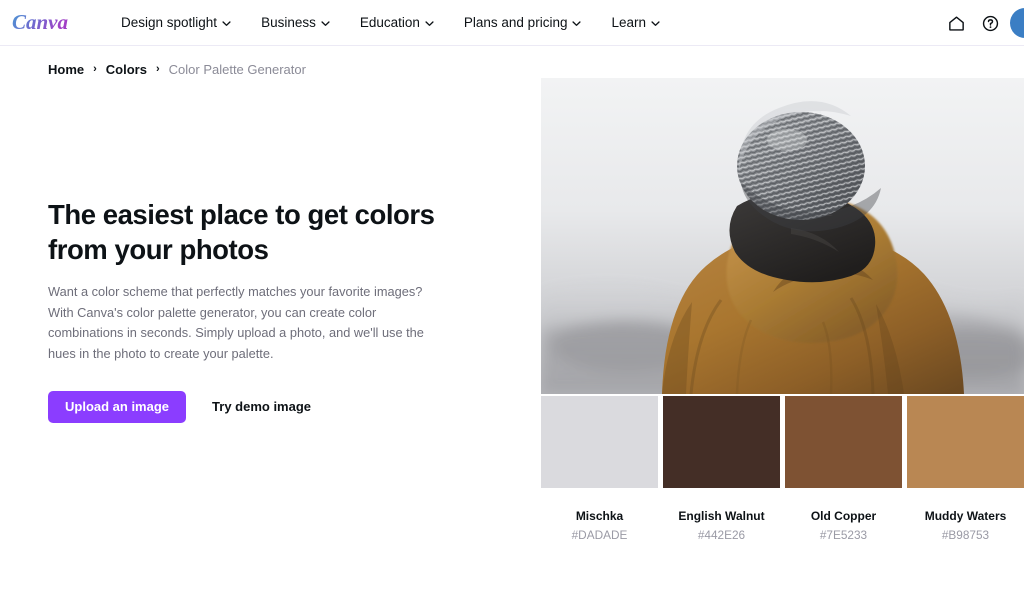  I want to click on color-hex: #DADADE, so click(599, 535).